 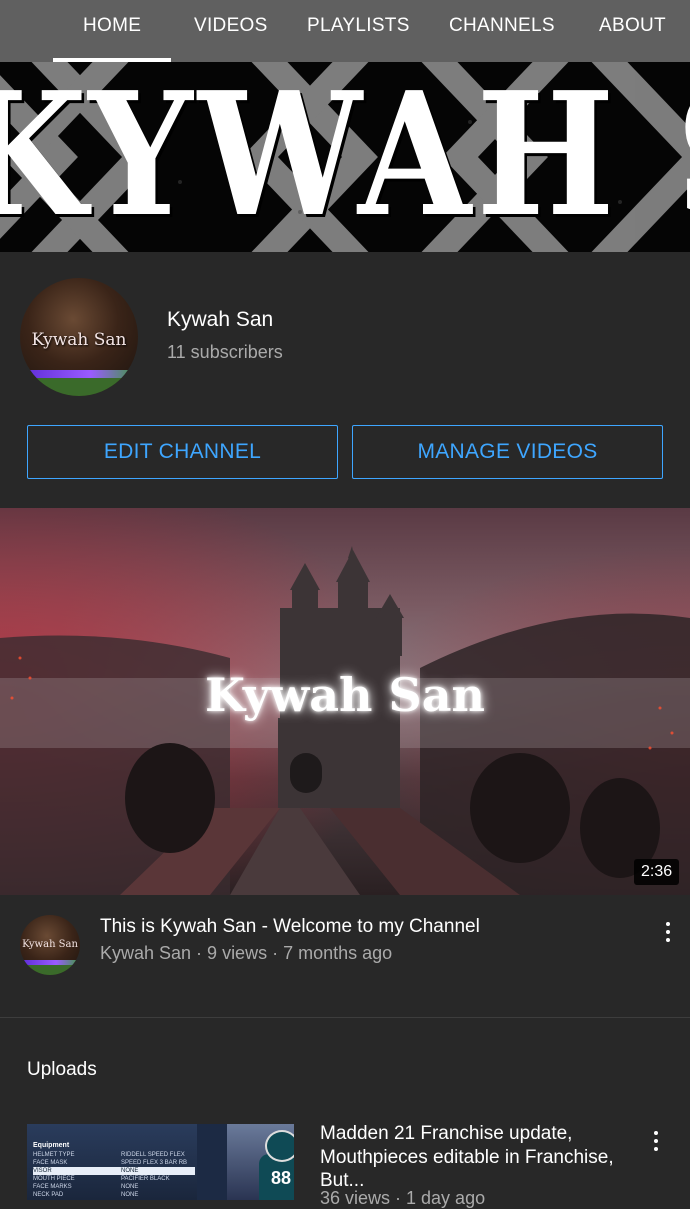 I want to click on thumb-row-label: HELMET TYPE, so click(x=54, y=1155).